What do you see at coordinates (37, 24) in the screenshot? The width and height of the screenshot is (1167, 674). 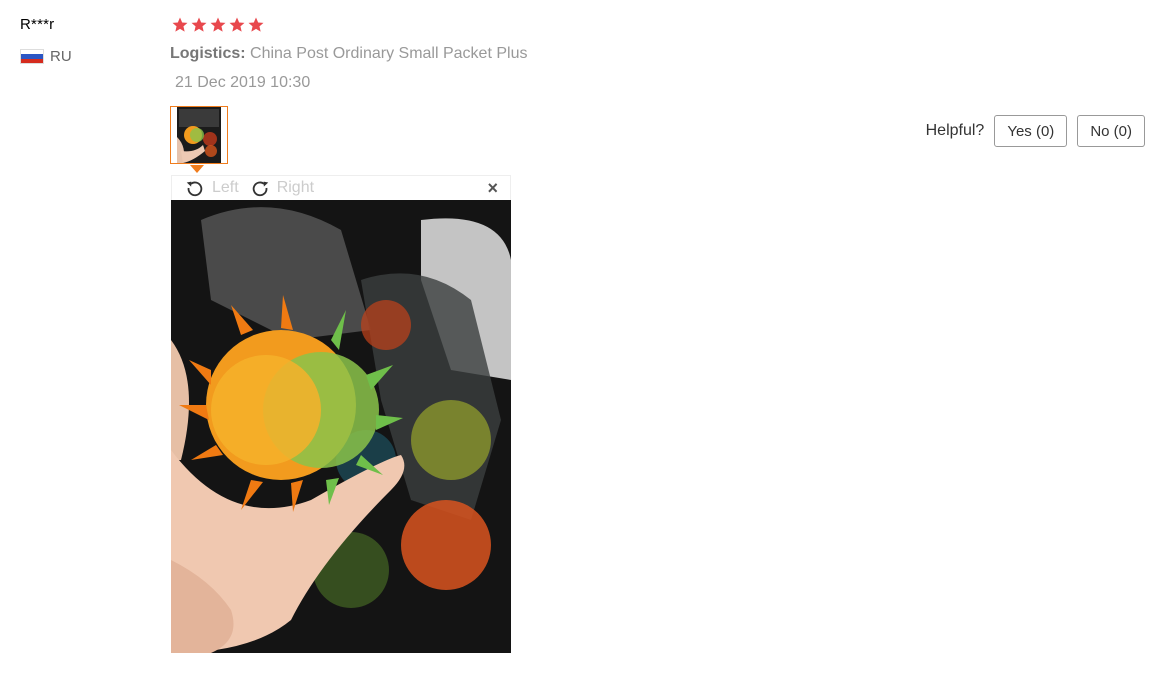 I see `reviewer-name: R***r` at bounding box center [37, 24].